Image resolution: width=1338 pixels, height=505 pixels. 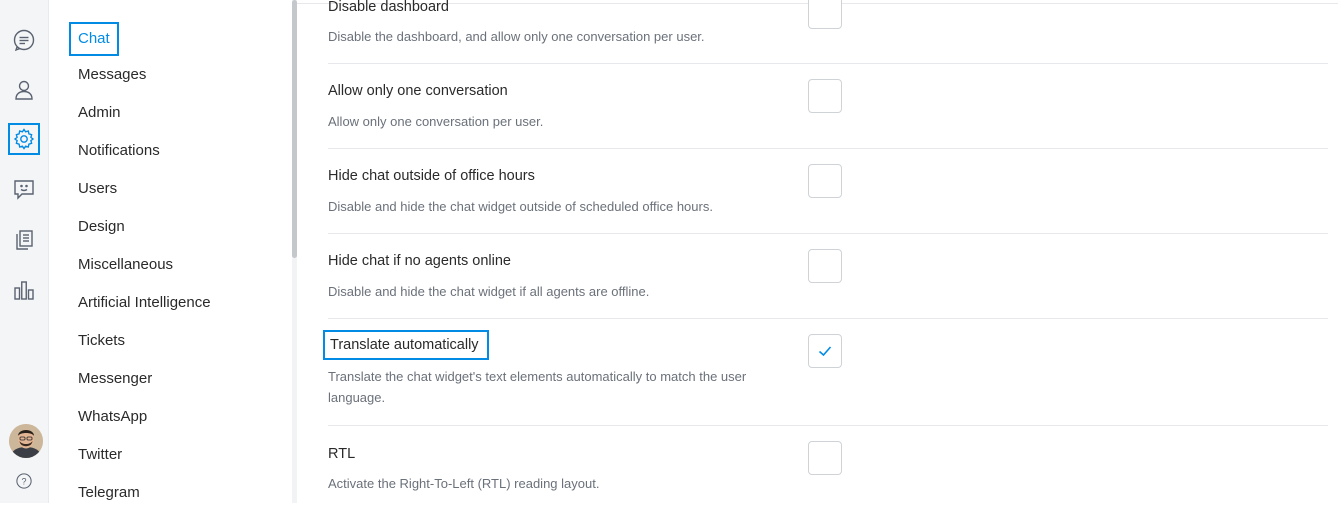 I want to click on nav-item-tickets: Tickets, so click(x=101, y=341).